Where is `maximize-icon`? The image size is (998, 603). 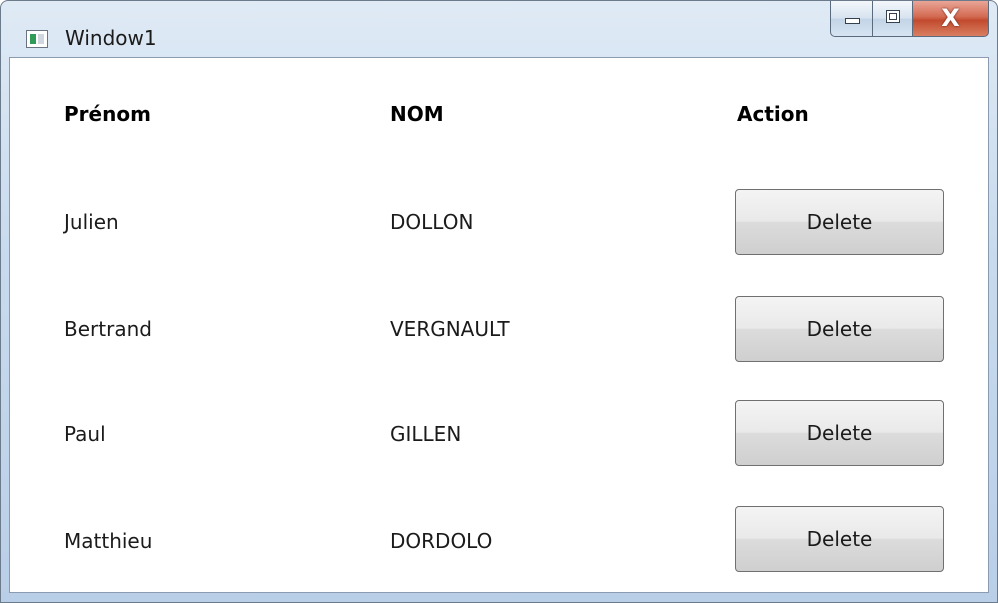 maximize-icon is located at coordinates (893, 16).